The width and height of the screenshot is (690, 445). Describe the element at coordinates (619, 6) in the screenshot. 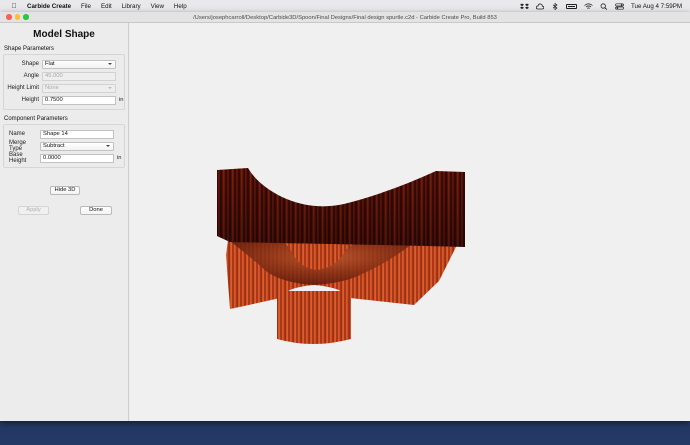

I see `control-center-icon` at that location.